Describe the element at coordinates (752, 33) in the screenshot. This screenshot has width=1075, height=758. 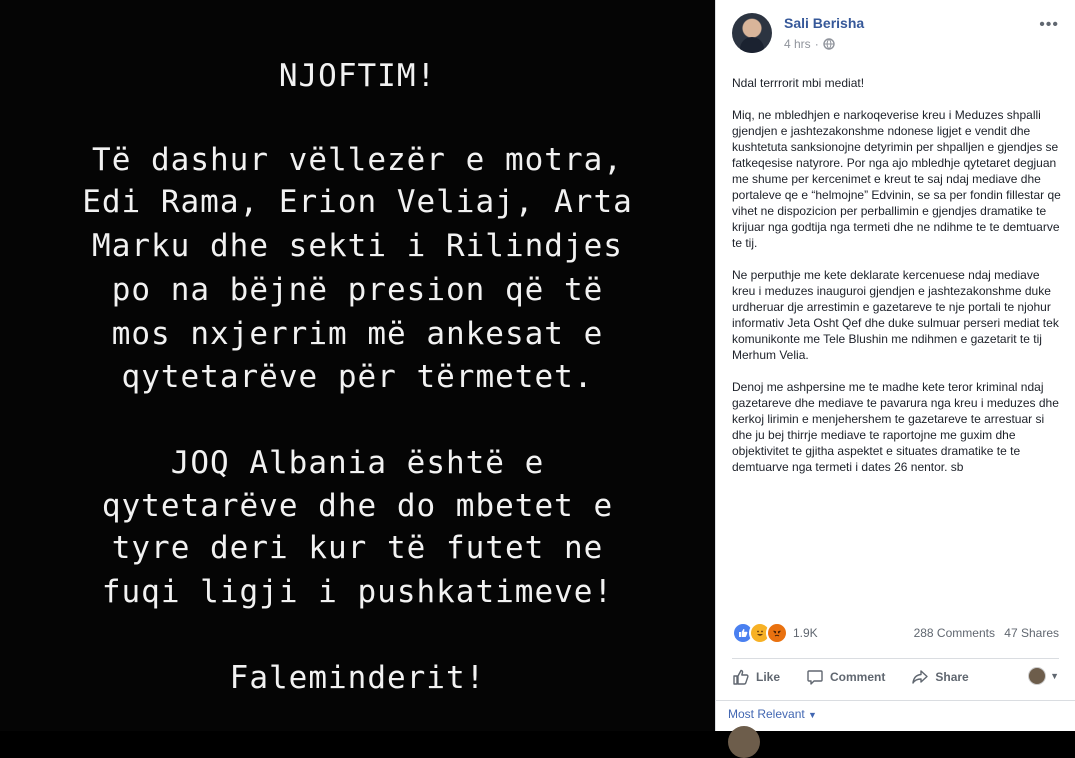
I see `author-avatar` at that location.